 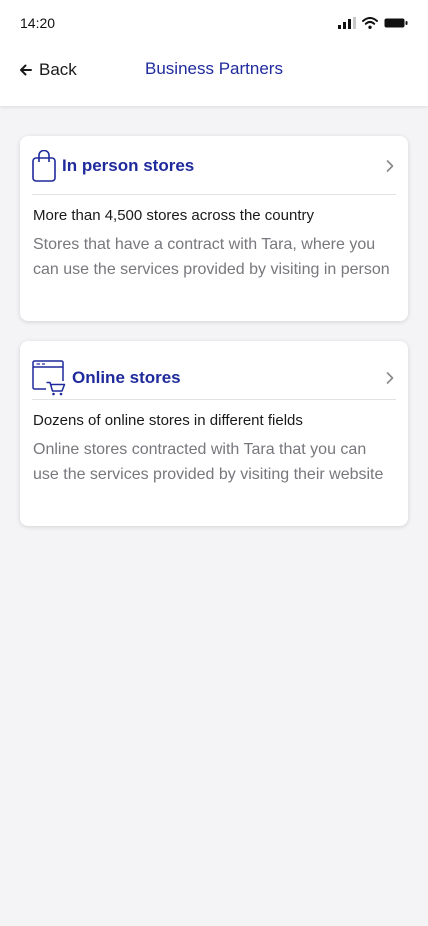 What do you see at coordinates (44, 166) in the screenshot?
I see `shopping-bag-icon` at bounding box center [44, 166].